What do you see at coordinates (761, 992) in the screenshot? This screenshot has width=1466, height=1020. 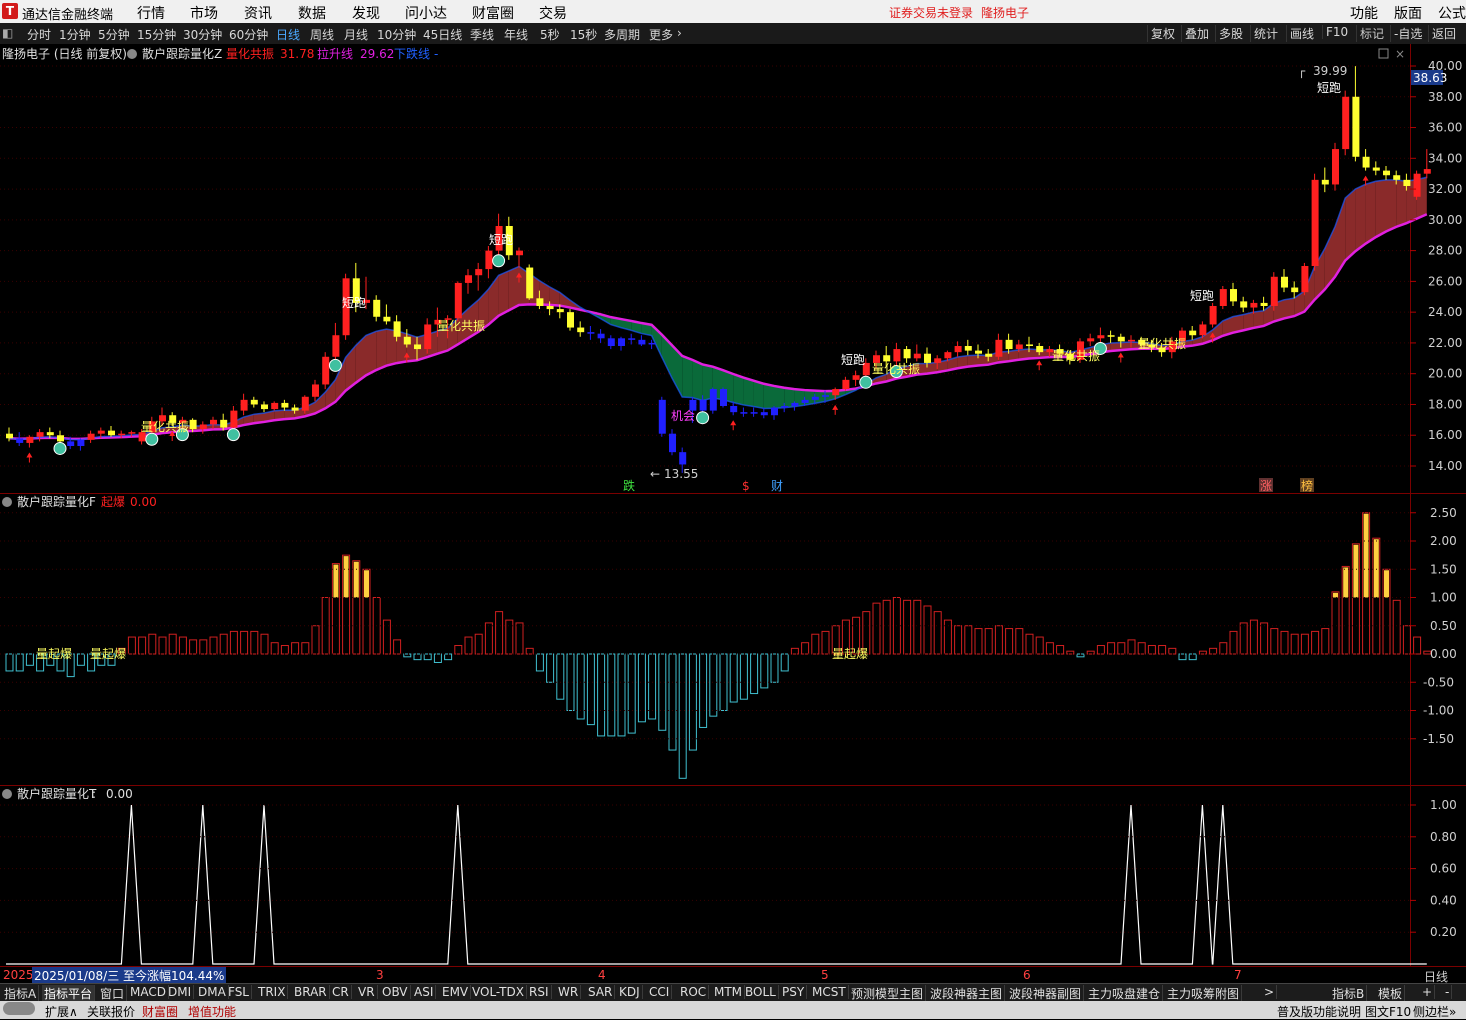 I see `indicator-tab: BOLL` at bounding box center [761, 992].